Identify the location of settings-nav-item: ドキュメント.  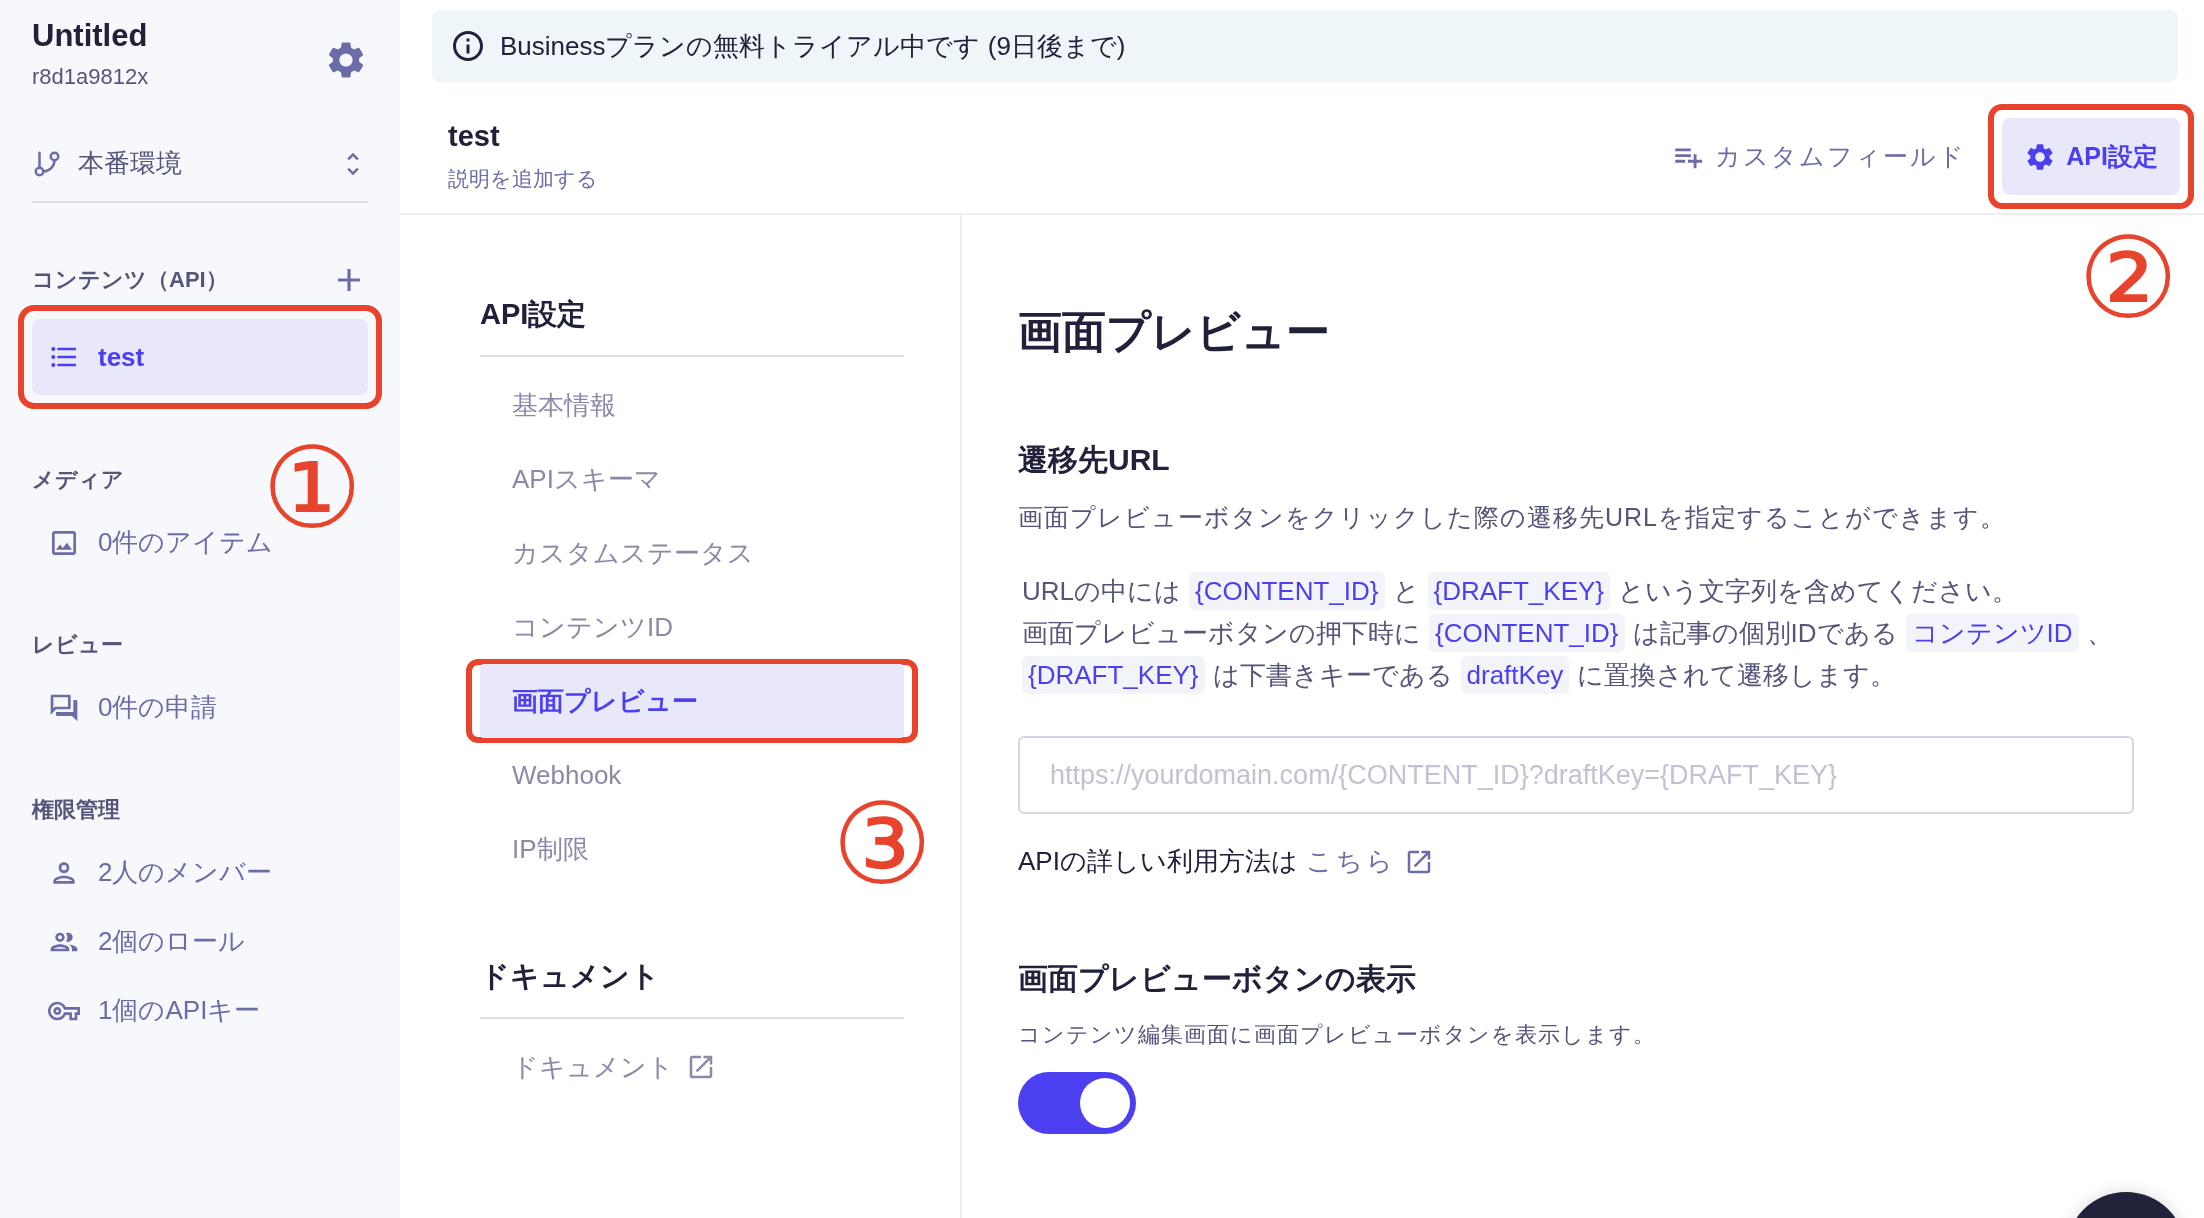
(614, 1067).